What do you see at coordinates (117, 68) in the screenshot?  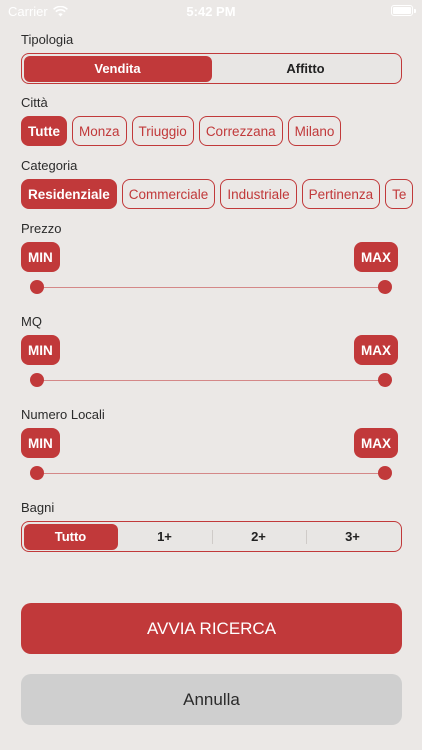 I see `tipologia-option-vendita: Vendita` at bounding box center [117, 68].